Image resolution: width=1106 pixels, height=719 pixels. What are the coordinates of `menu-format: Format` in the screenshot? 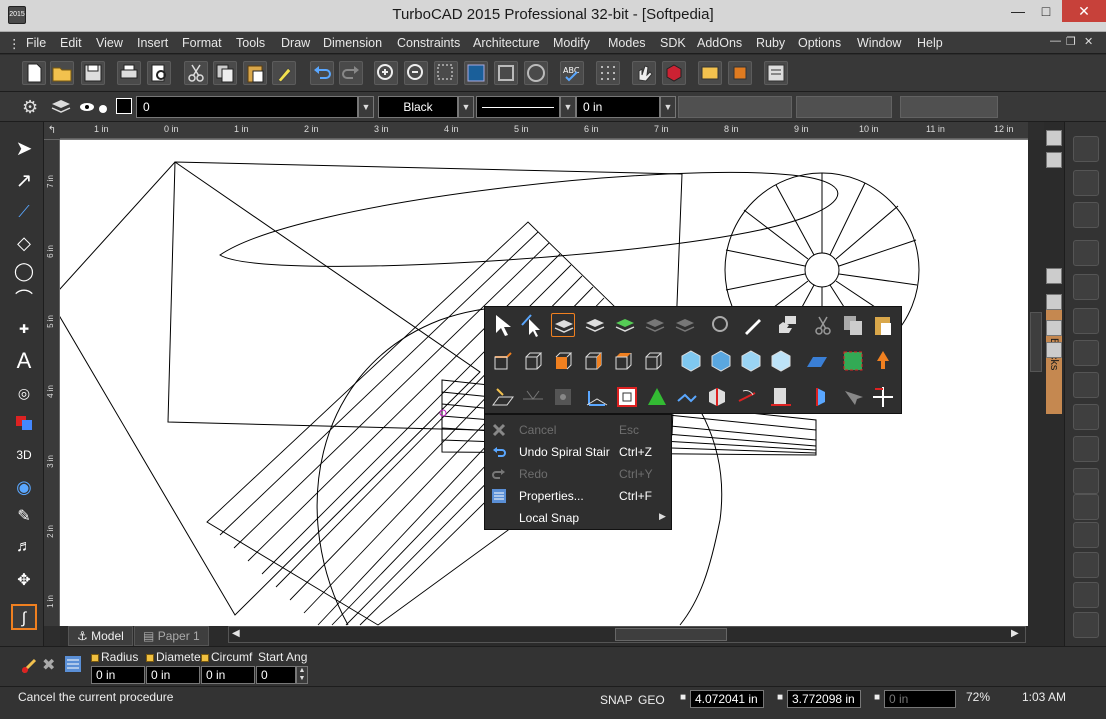 It's located at (202, 43).